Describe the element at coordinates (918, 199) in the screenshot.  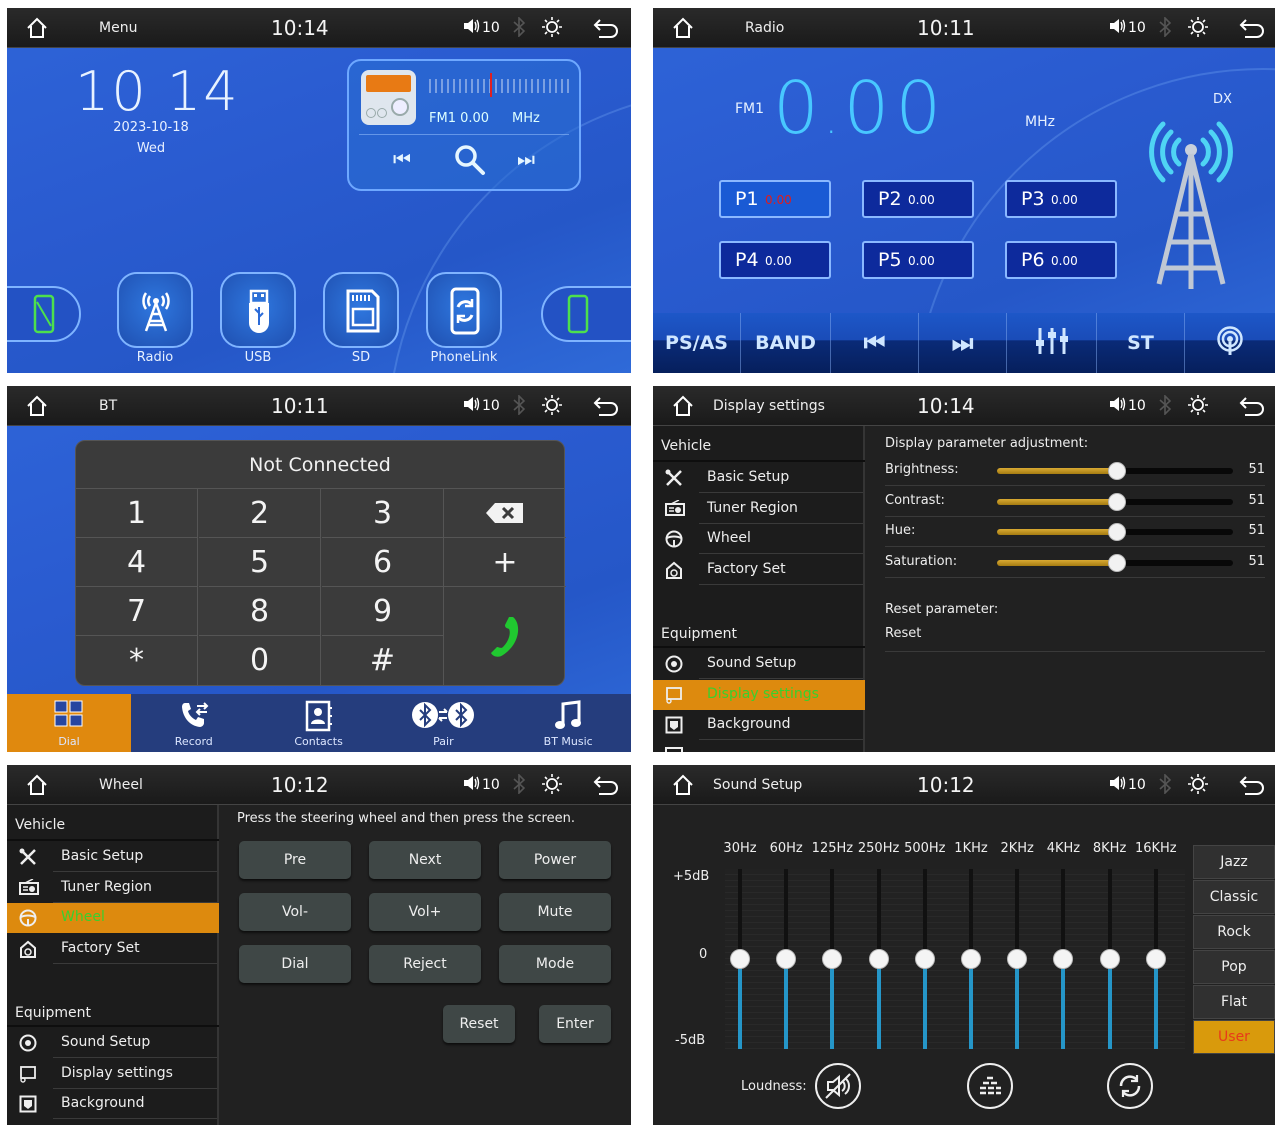
I see `preset-button-p2: P2 0.00` at that location.